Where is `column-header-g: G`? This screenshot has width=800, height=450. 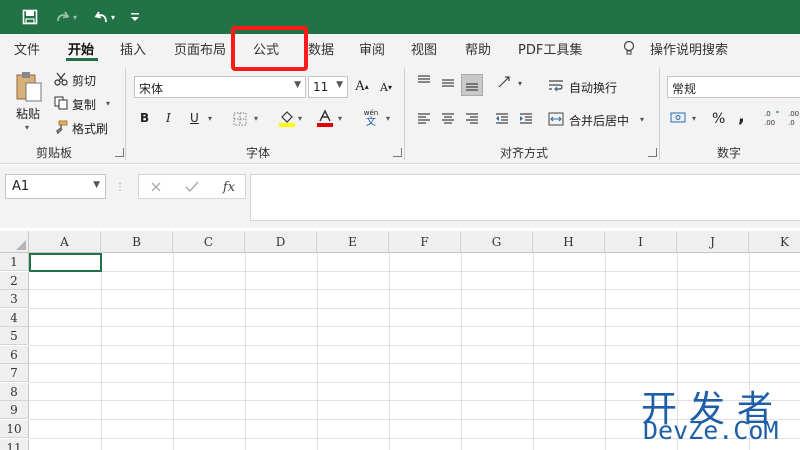
column-header-g: G is located at coordinates (497, 242).